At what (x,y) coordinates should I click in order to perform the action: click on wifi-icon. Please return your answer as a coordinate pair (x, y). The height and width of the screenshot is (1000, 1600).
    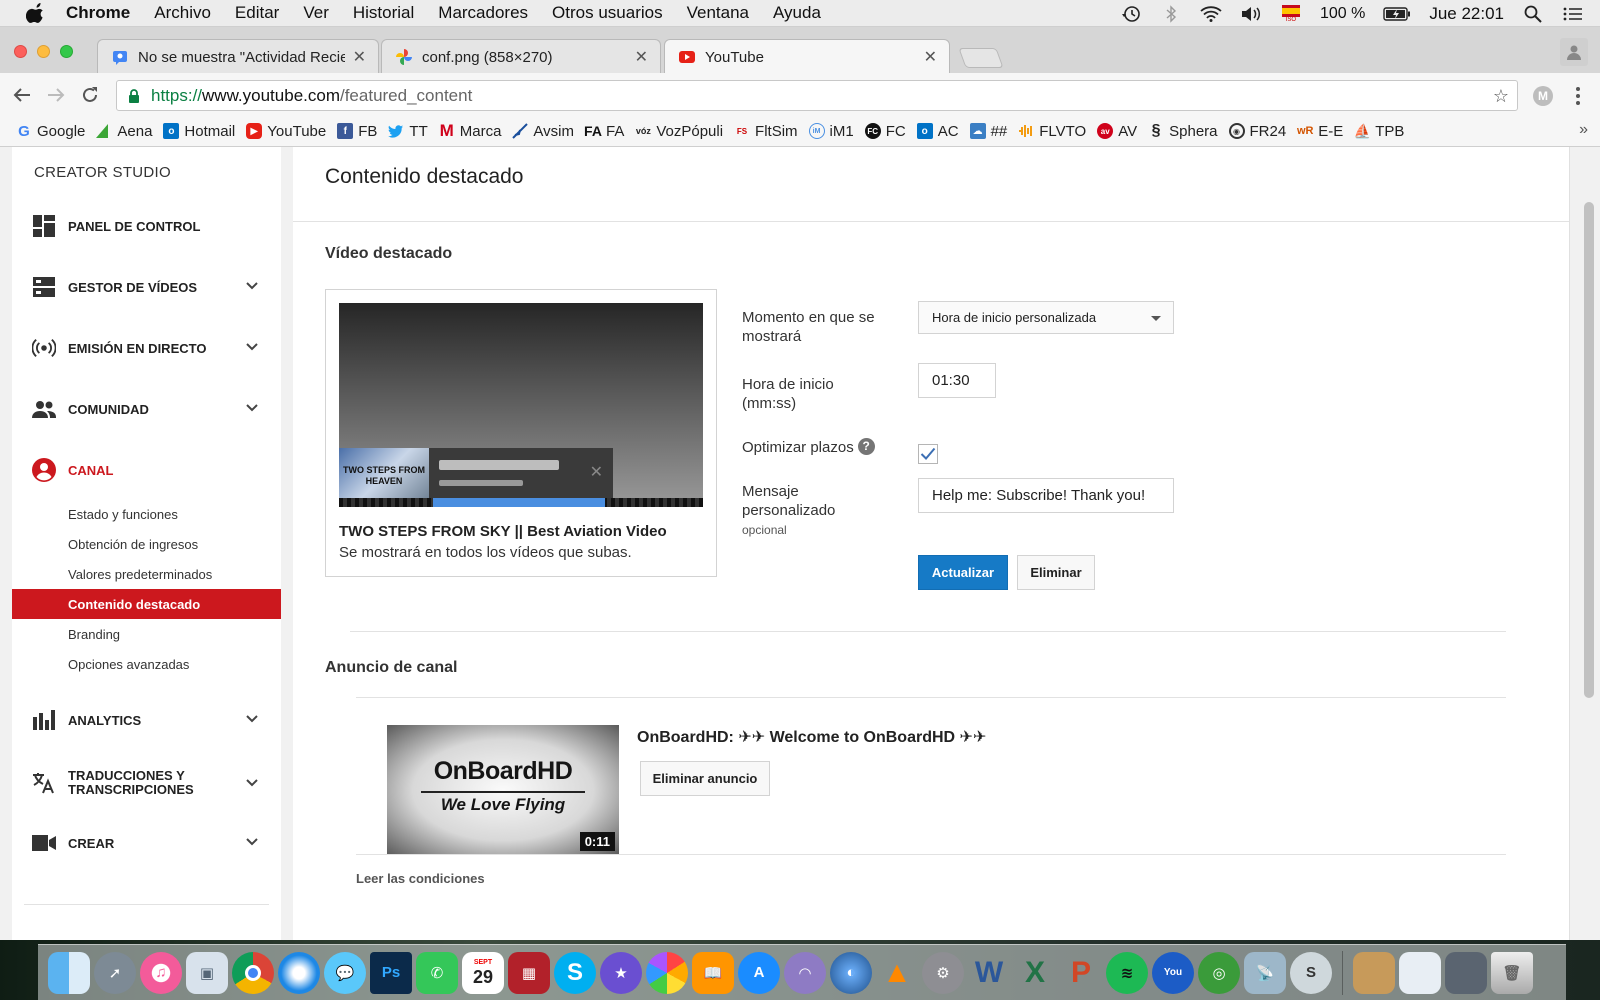
    Looking at the image, I should click on (1211, 14).